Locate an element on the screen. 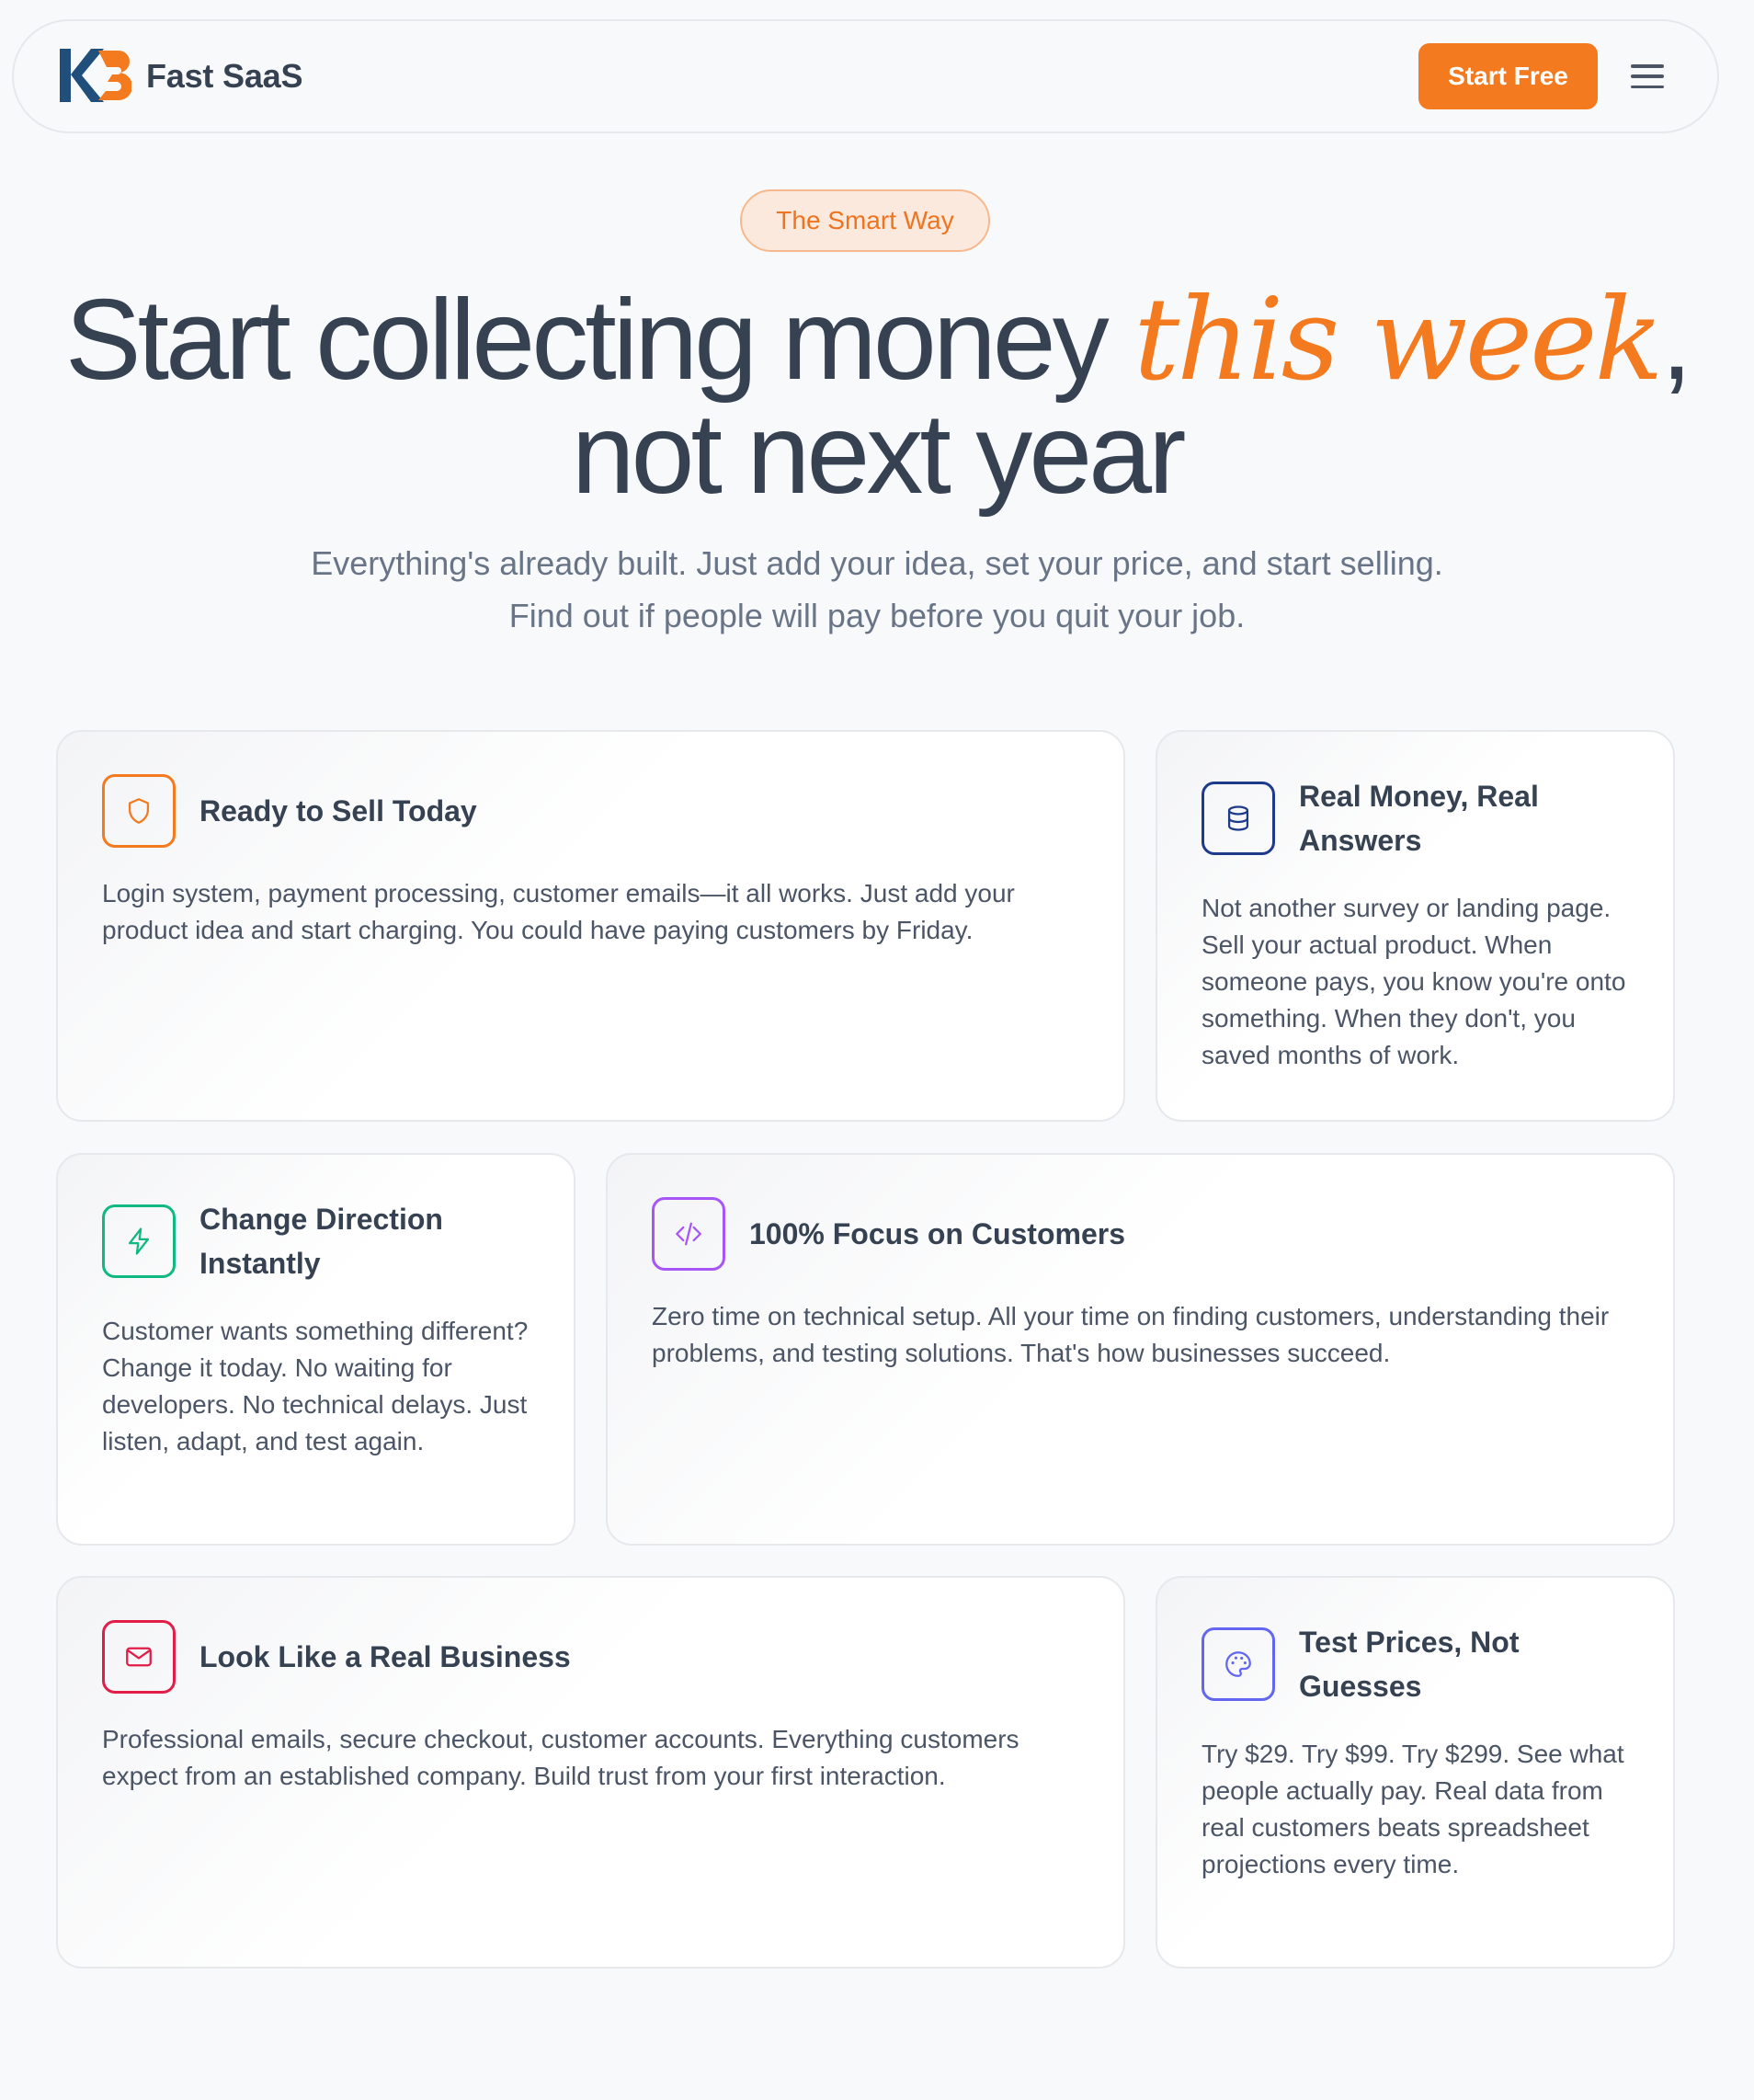  top-navbar: Fast SaaS Start Free is located at coordinates (865, 76).